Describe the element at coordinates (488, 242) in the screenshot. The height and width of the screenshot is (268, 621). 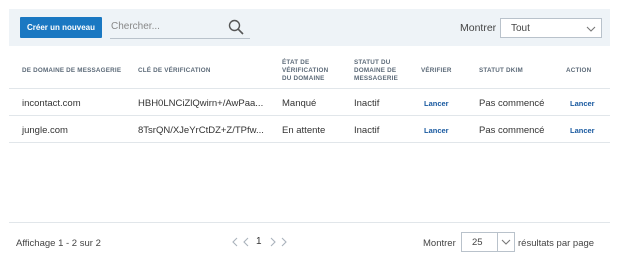
I see `per-page-select: 25` at that location.